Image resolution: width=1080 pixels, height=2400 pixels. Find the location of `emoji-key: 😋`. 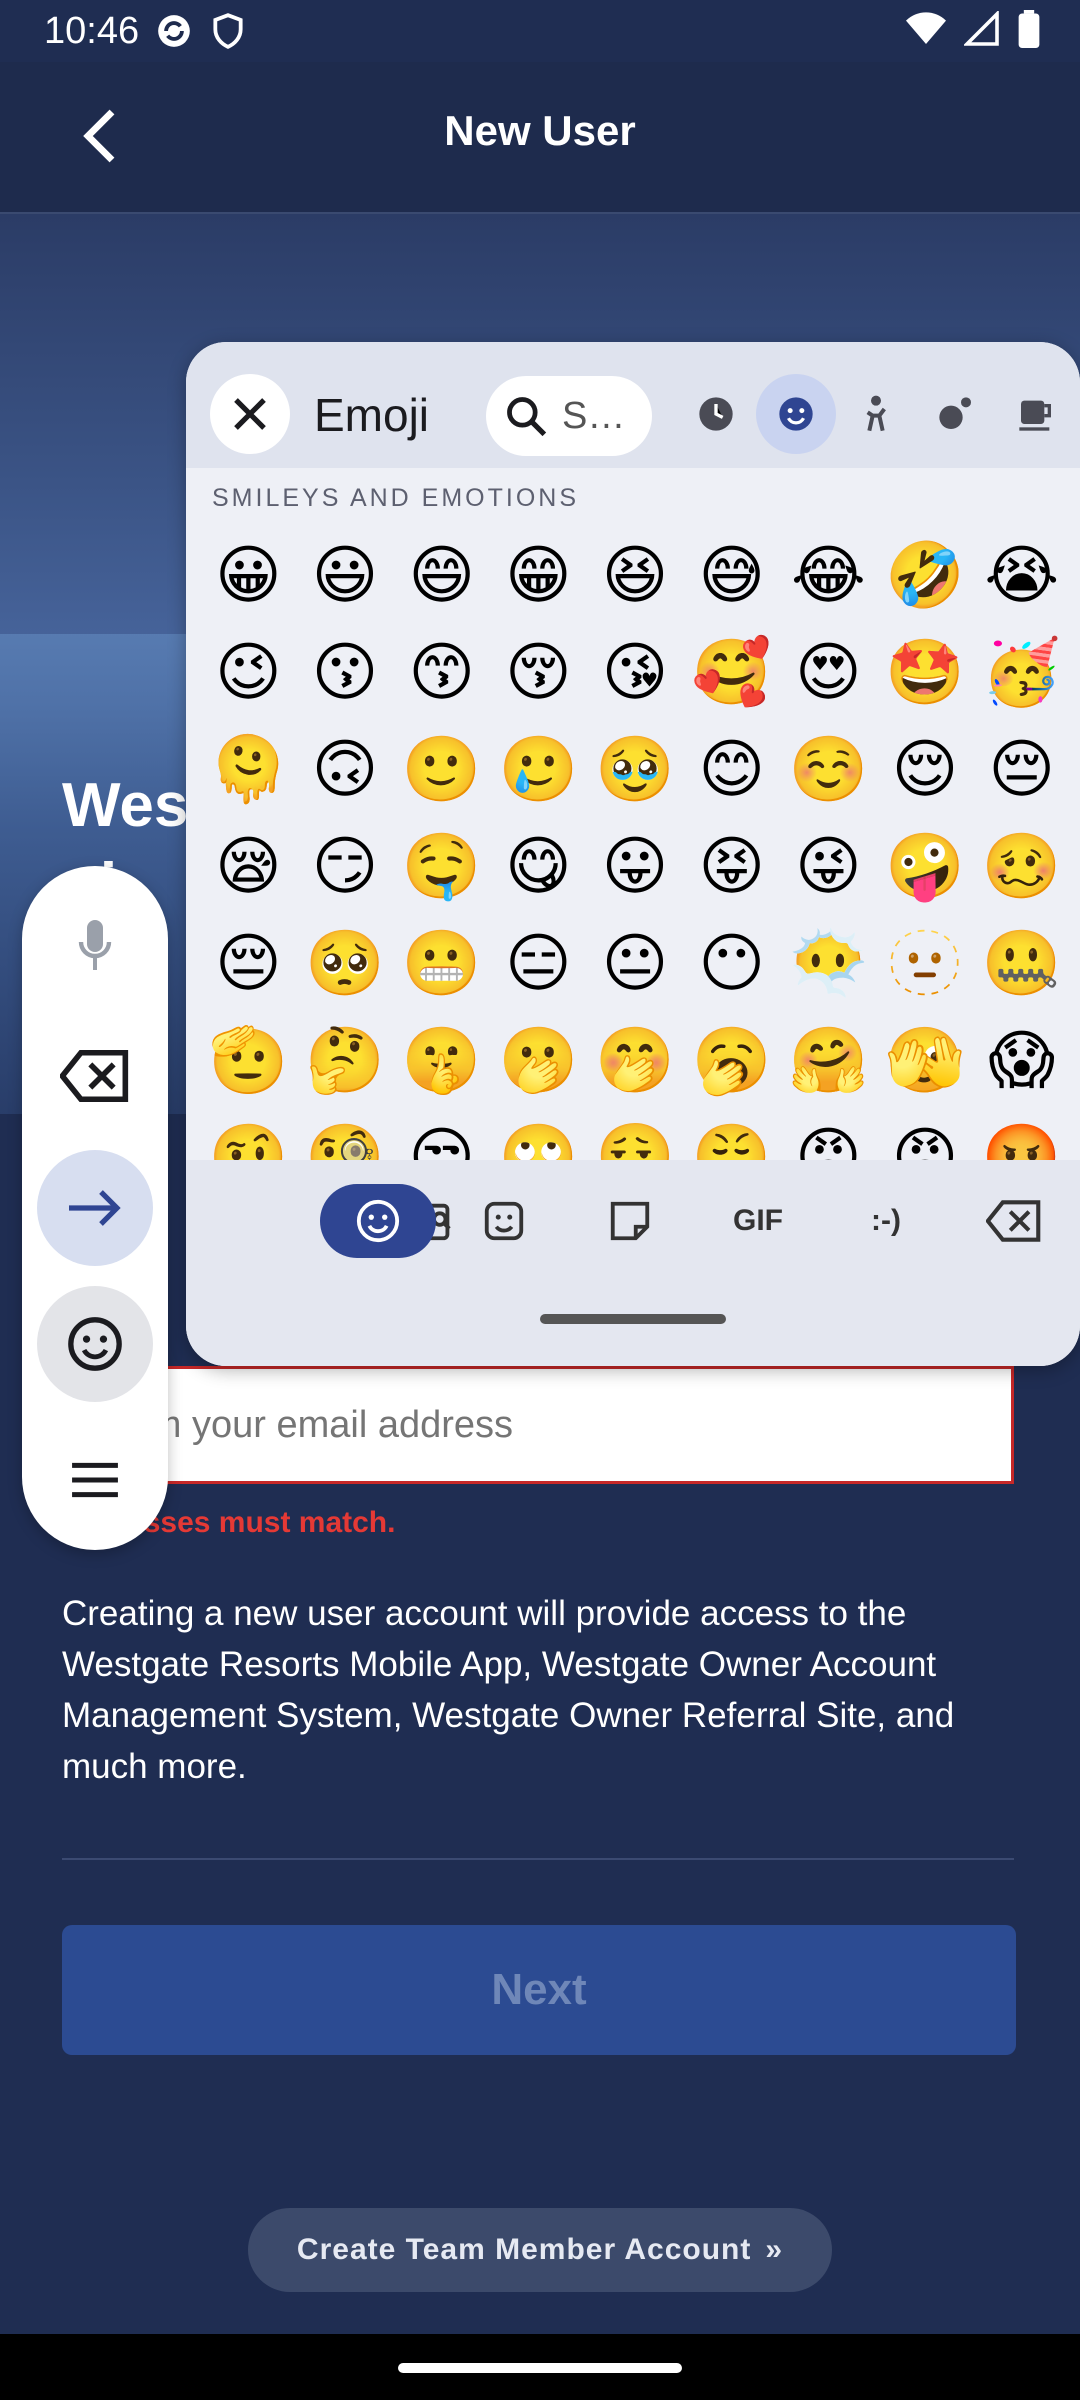

emoji-key: 😋 is located at coordinates (538, 867).